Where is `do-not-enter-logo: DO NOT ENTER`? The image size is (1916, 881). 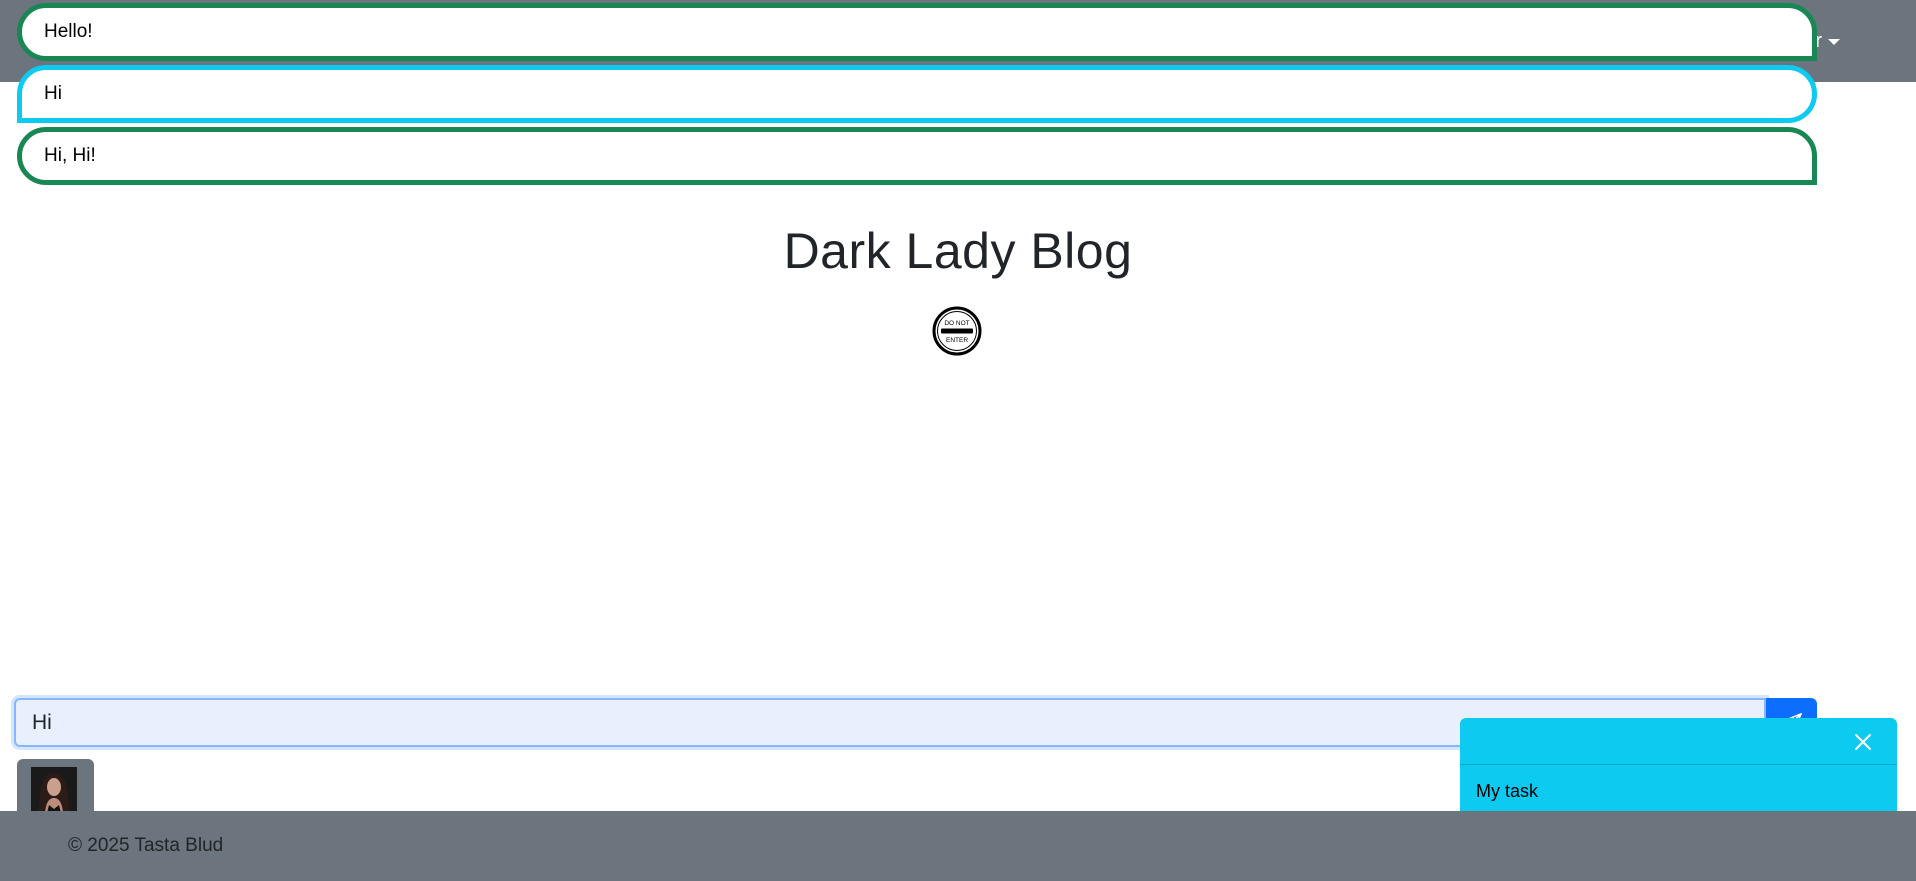 do-not-enter-logo: DO NOT ENTER is located at coordinates (957, 331).